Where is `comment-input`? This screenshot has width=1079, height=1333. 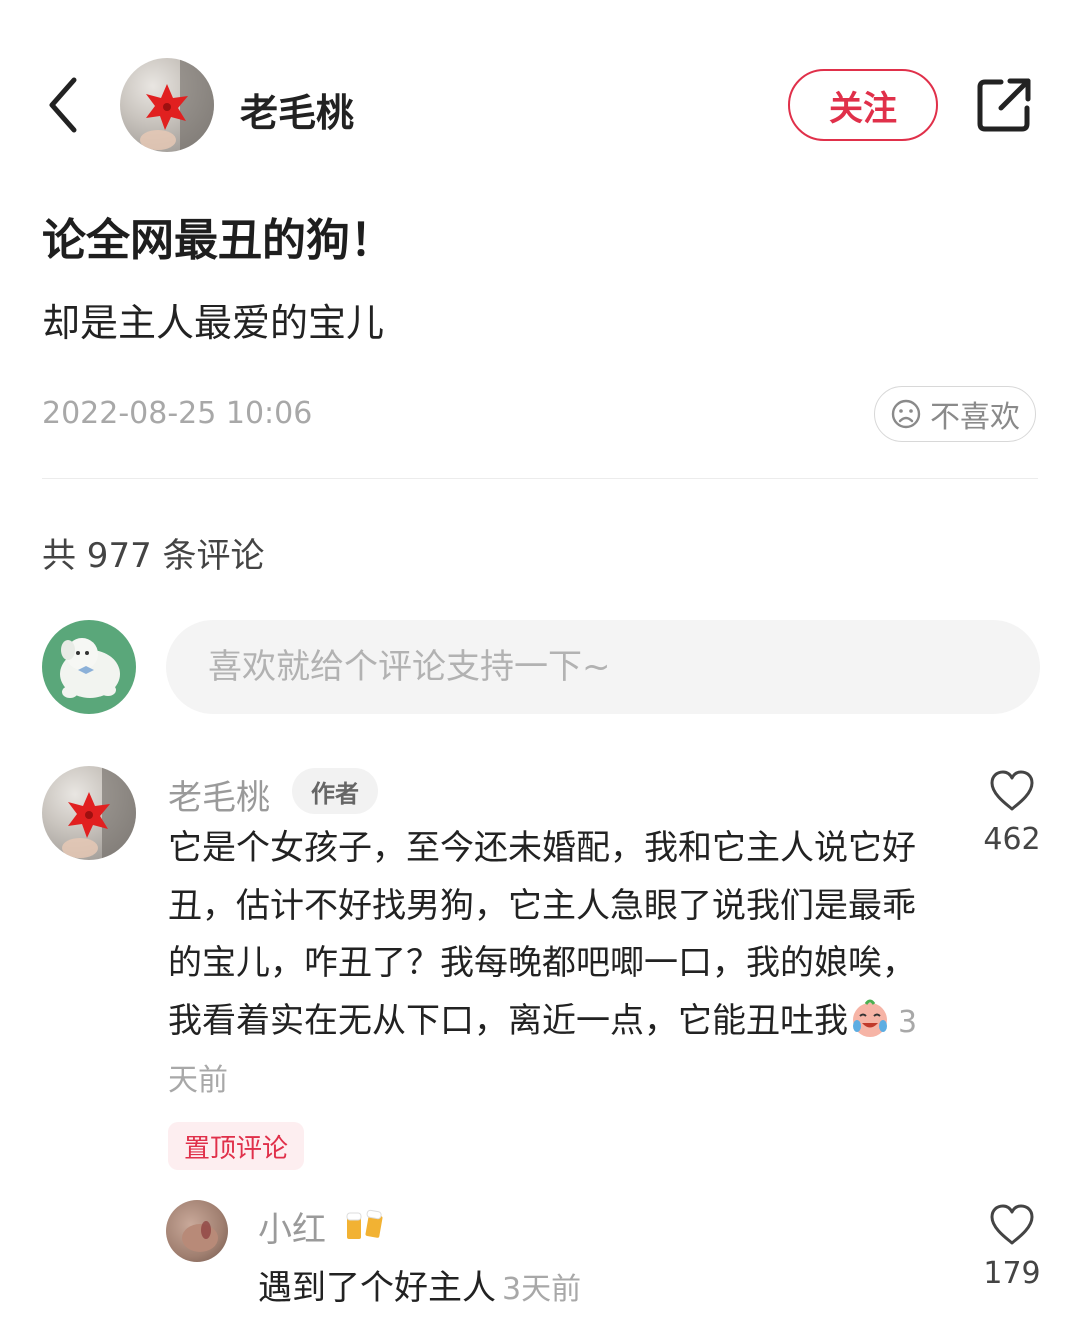
comment-input is located at coordinates (603, 667).